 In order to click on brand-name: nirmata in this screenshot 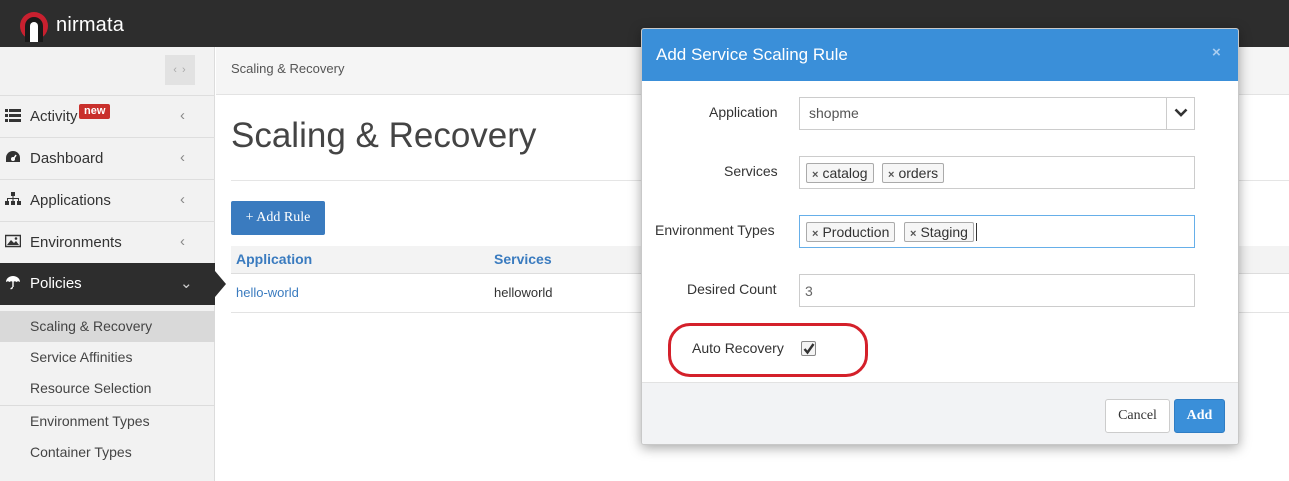, I will do `click(90, 25)`.